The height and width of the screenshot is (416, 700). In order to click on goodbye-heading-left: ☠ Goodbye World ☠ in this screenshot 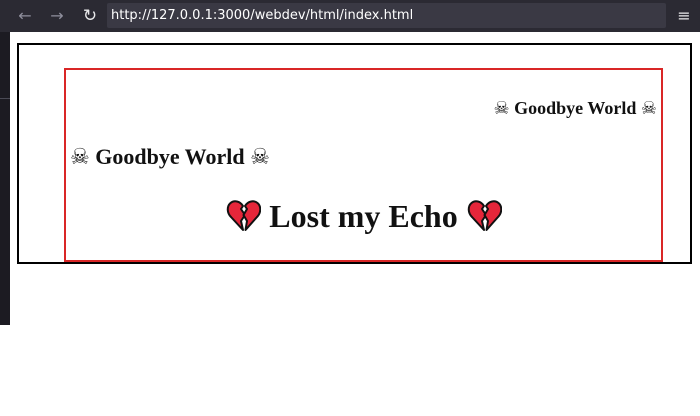, I will do `click(170, 157)`.